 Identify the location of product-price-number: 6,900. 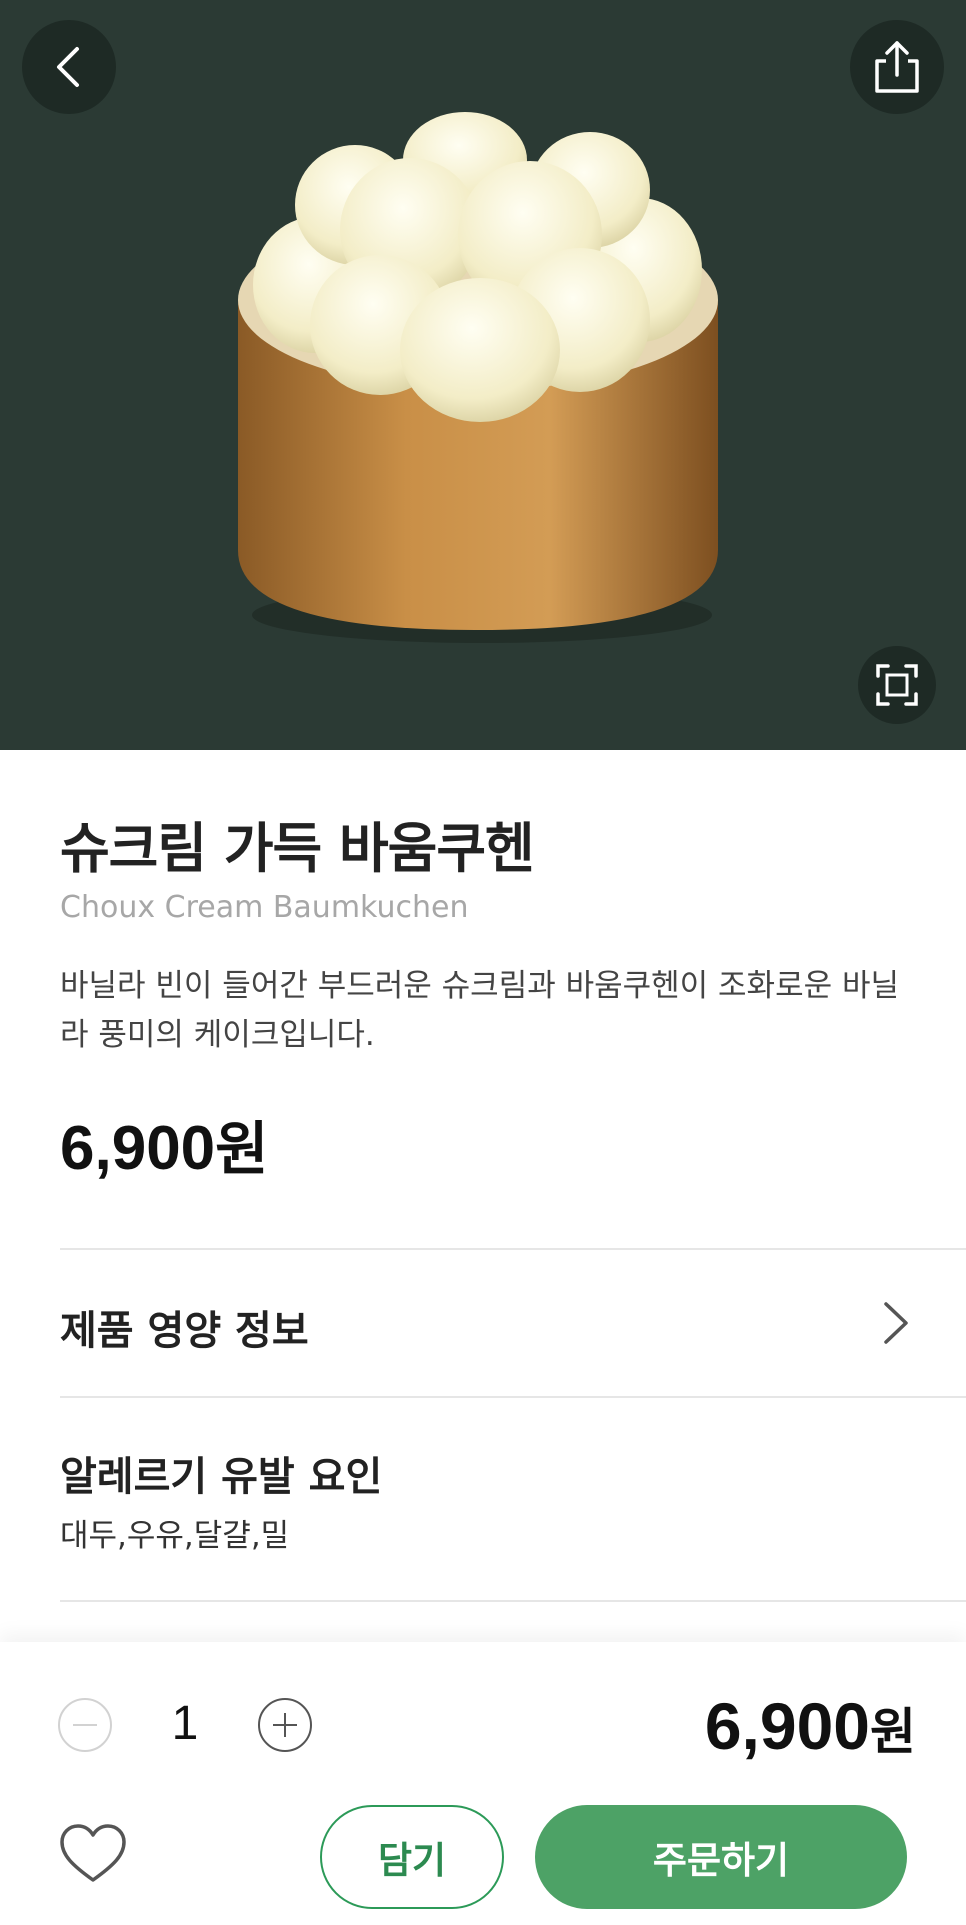
(138, 1148).